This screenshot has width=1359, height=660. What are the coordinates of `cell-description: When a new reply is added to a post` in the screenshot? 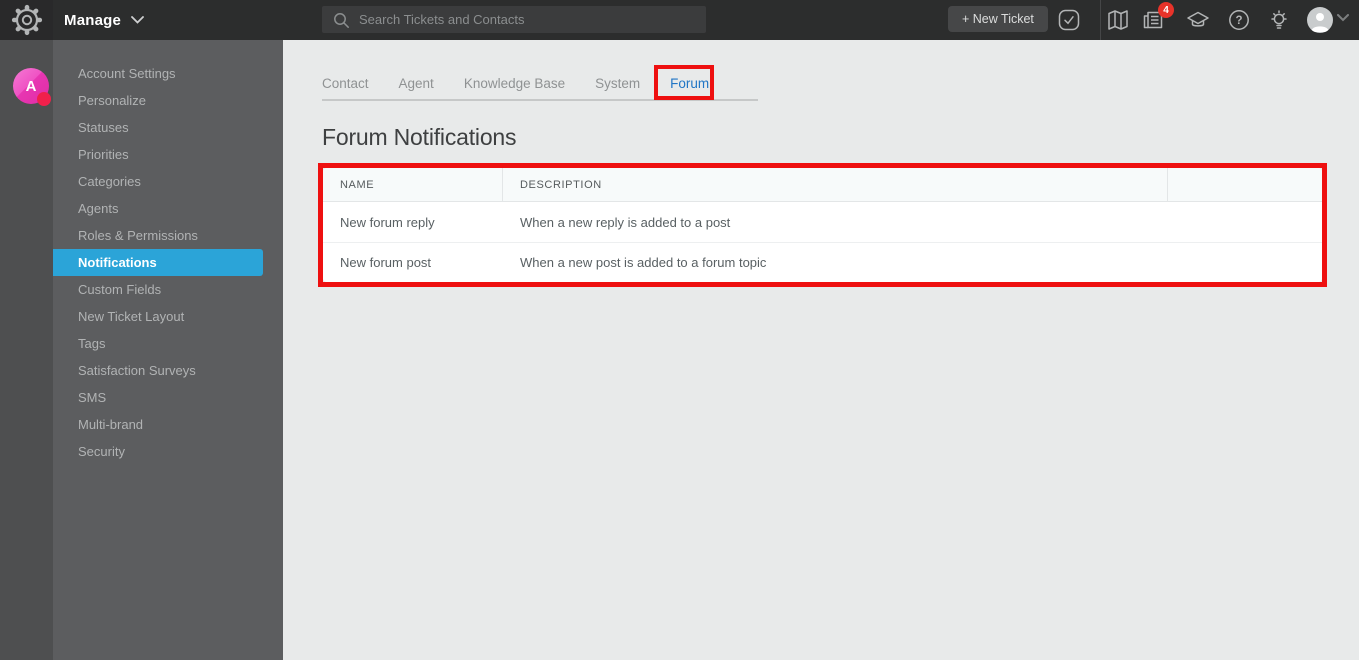 It's located at (625, 222).